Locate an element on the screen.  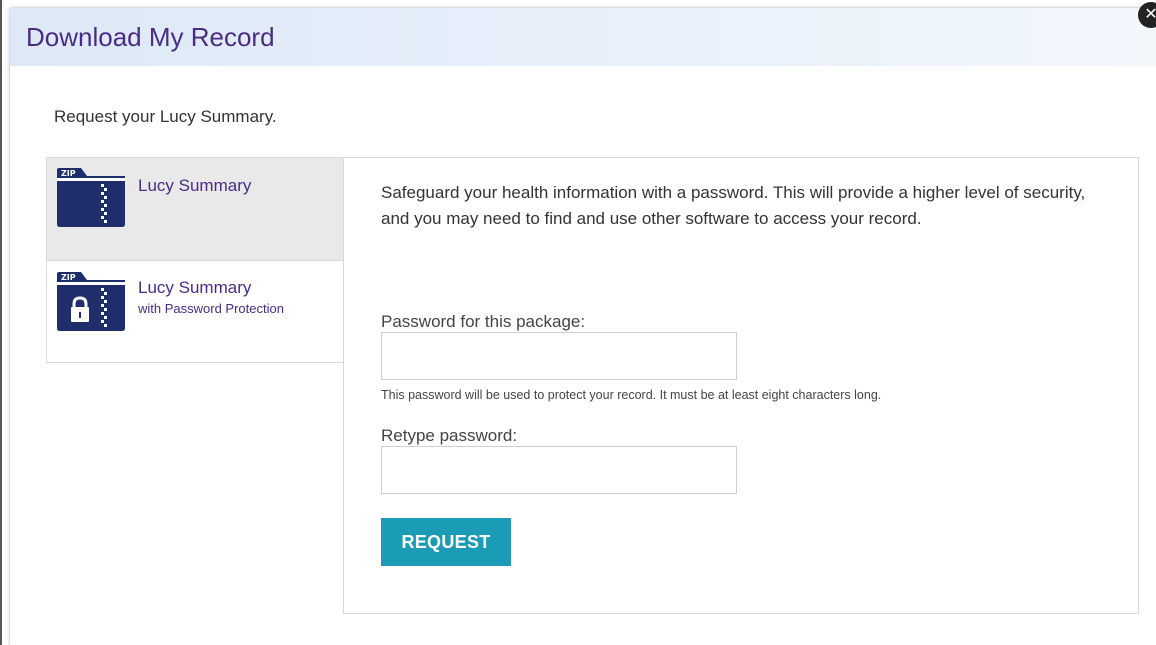
password-input is located at coordinates (559, 356).